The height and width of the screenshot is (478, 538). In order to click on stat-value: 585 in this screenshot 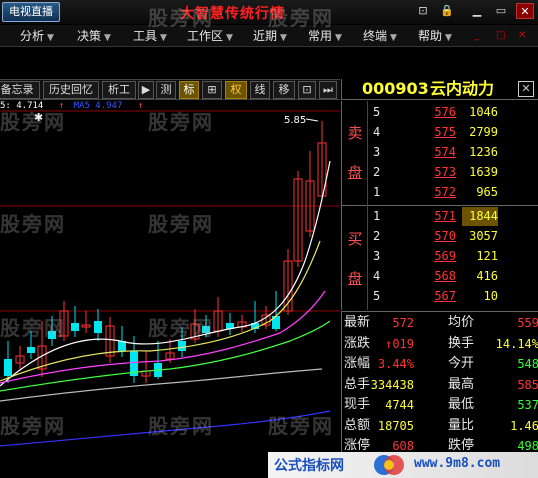, I will do `click(527, 384)`.